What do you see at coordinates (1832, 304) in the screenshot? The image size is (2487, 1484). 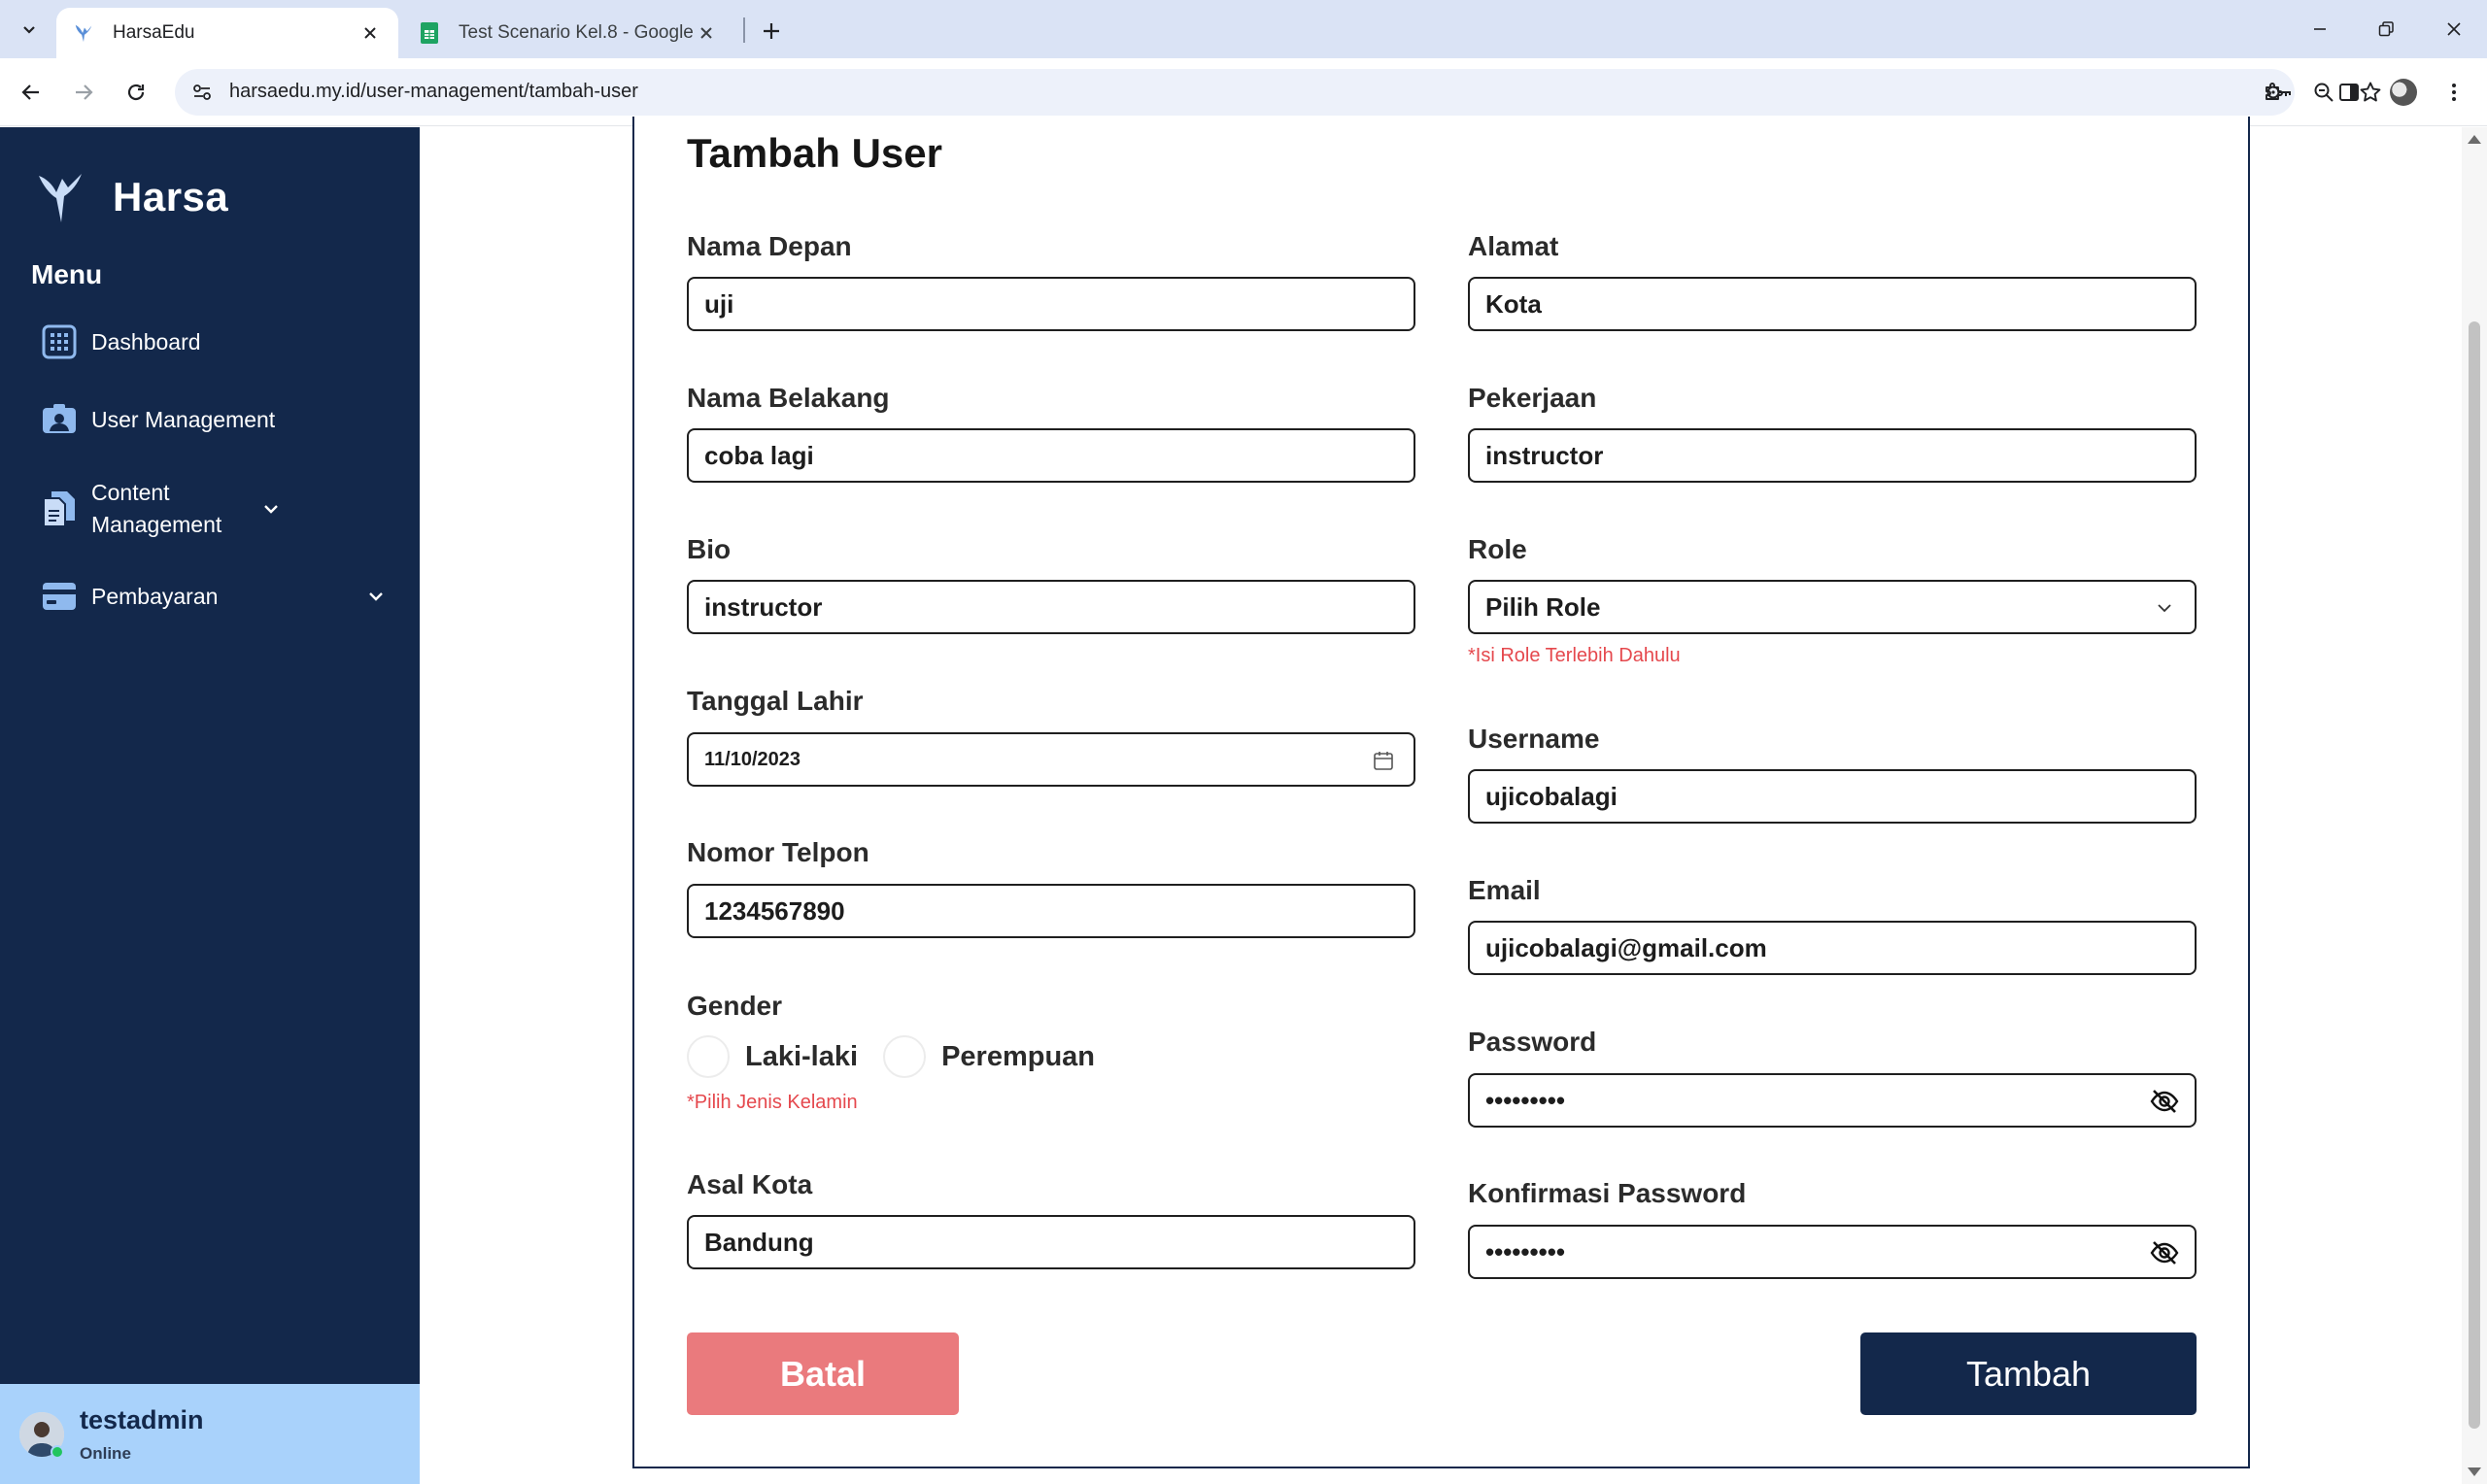 I see `alamat-input: Kota` at bounding box center [1832, 304].